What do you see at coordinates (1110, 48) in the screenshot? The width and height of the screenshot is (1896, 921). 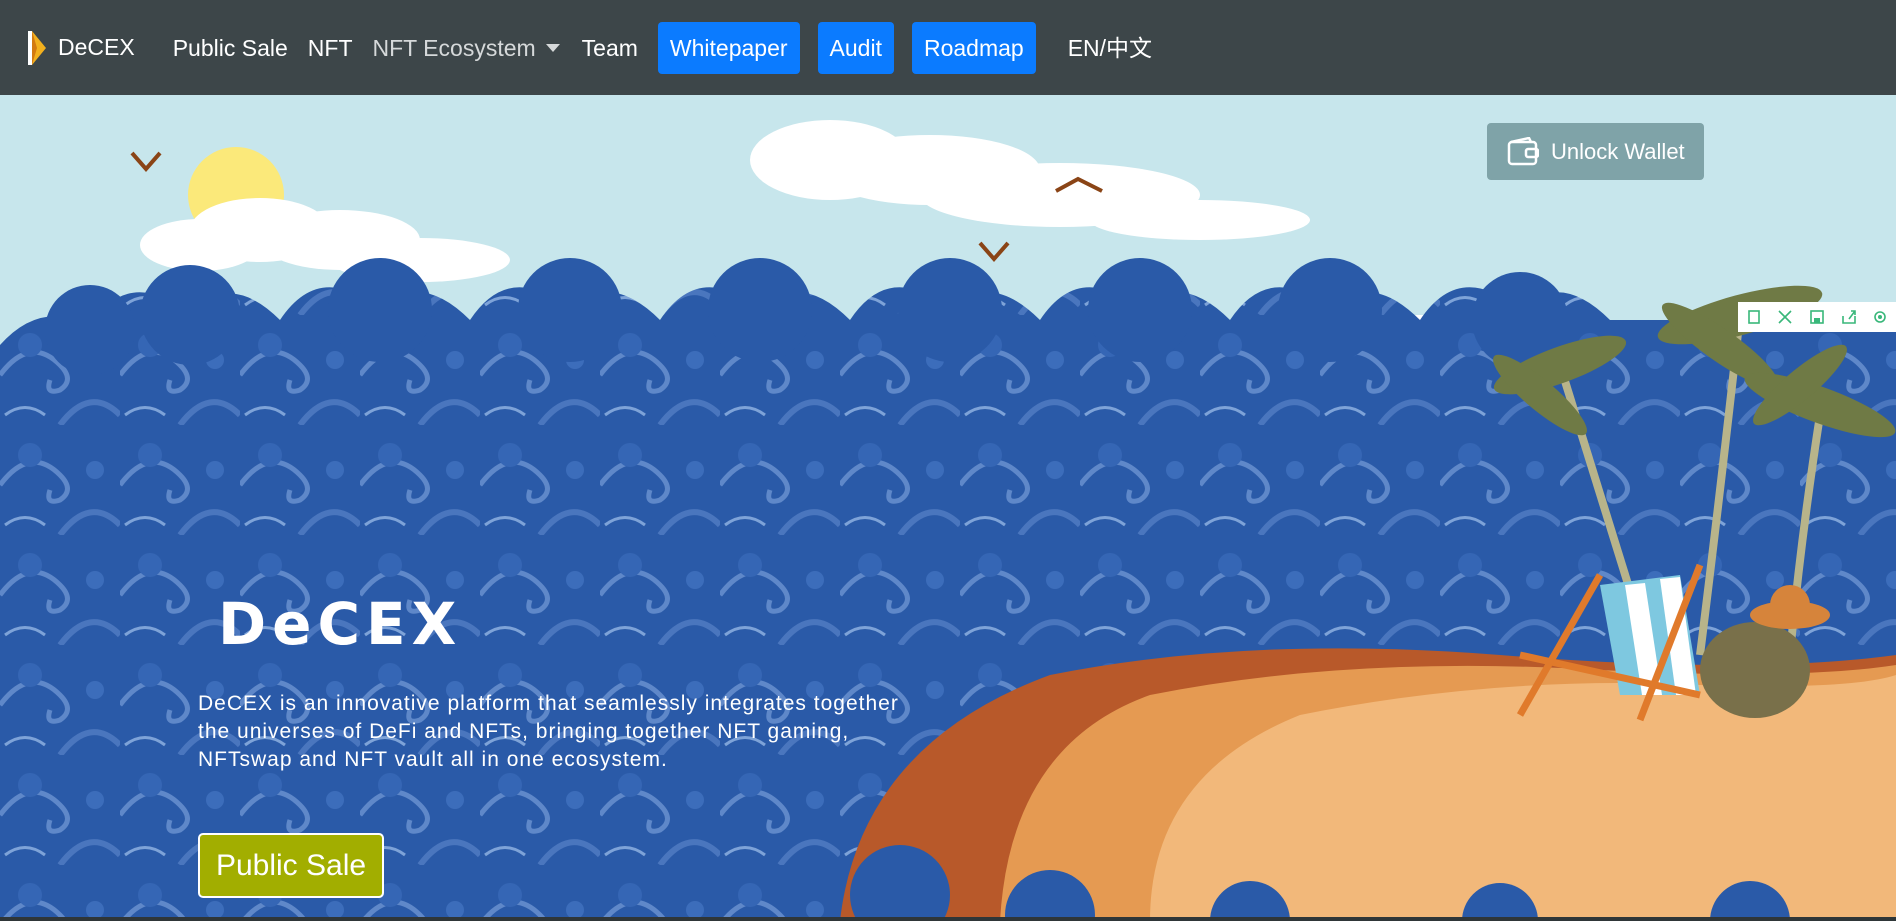 I see `language-switch: EN/中文` at bounding box center [1110, 48].